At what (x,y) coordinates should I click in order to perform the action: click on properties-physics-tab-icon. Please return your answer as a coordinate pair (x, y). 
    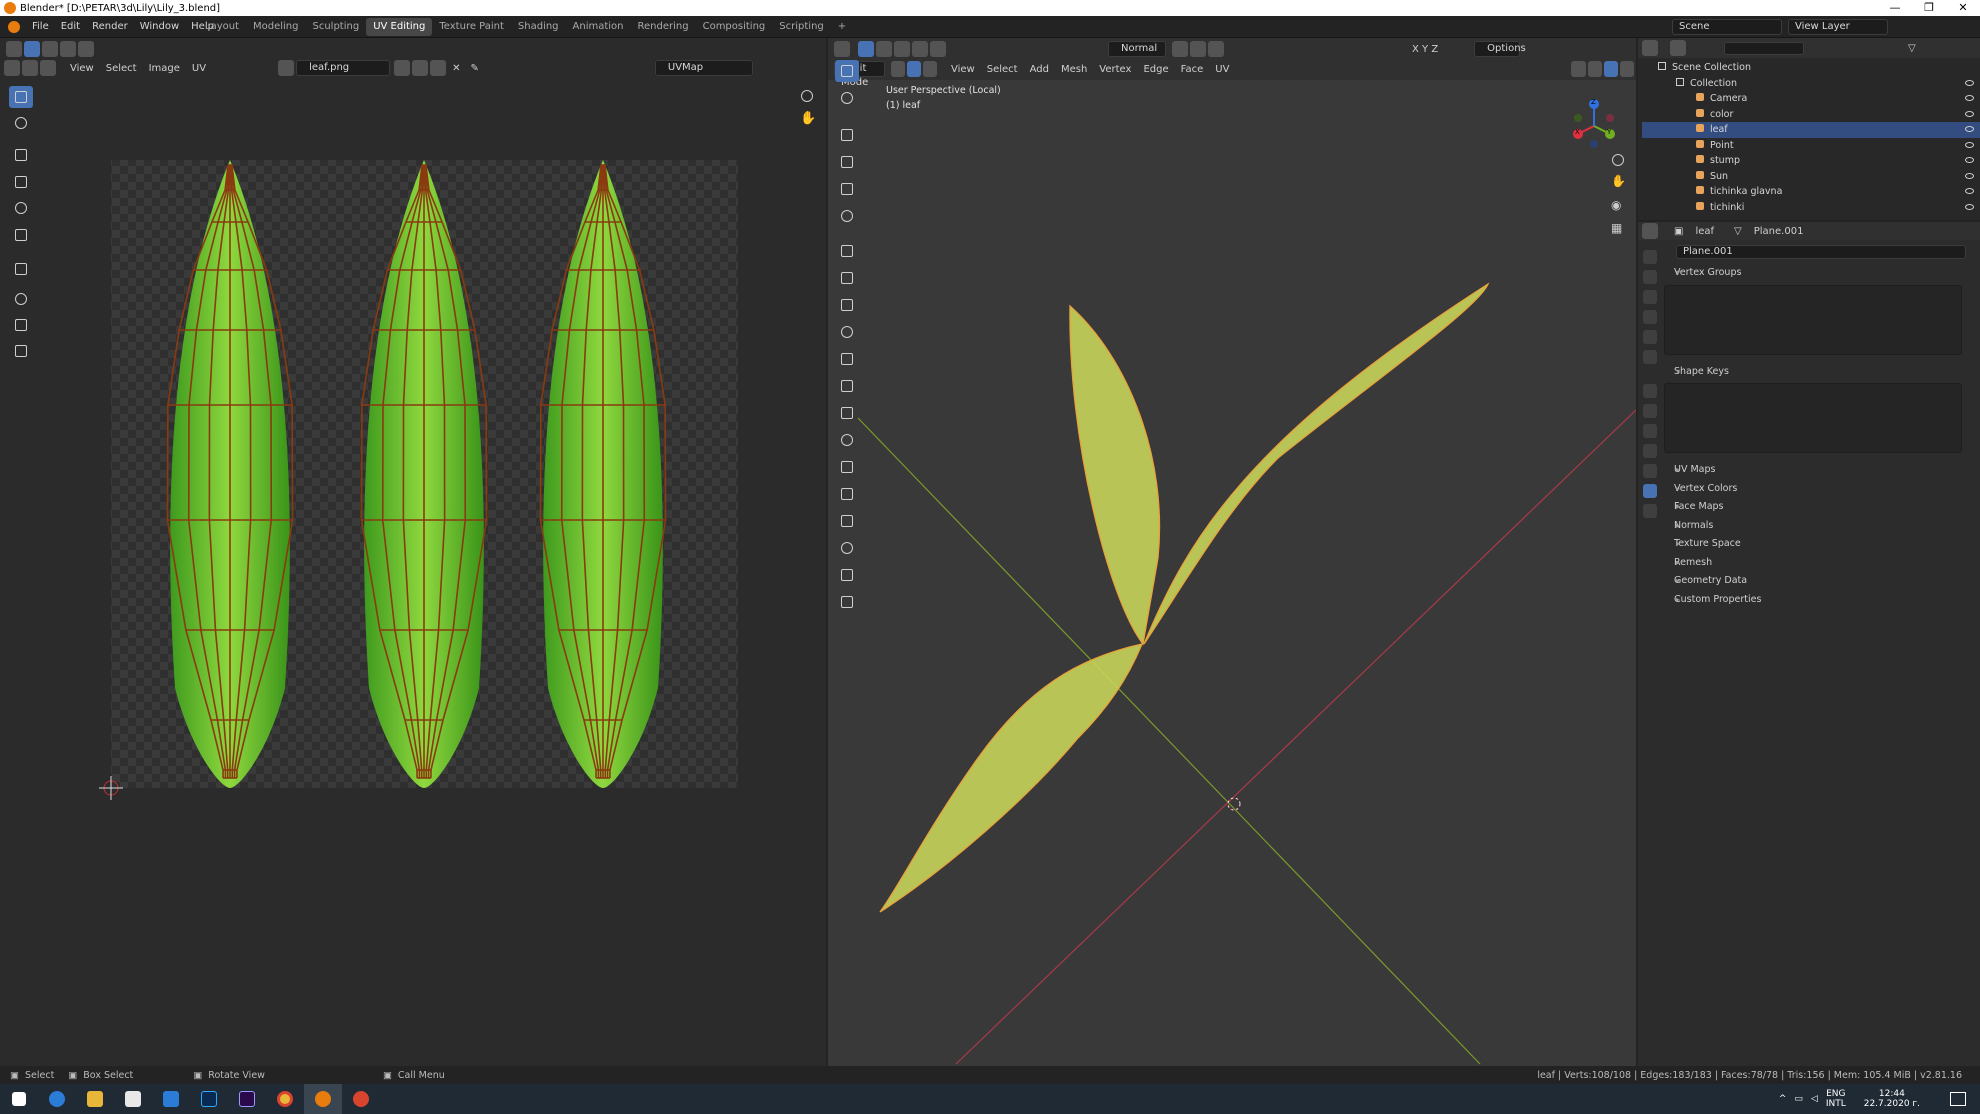
    Looking at the image, I should click on (1650, 451).